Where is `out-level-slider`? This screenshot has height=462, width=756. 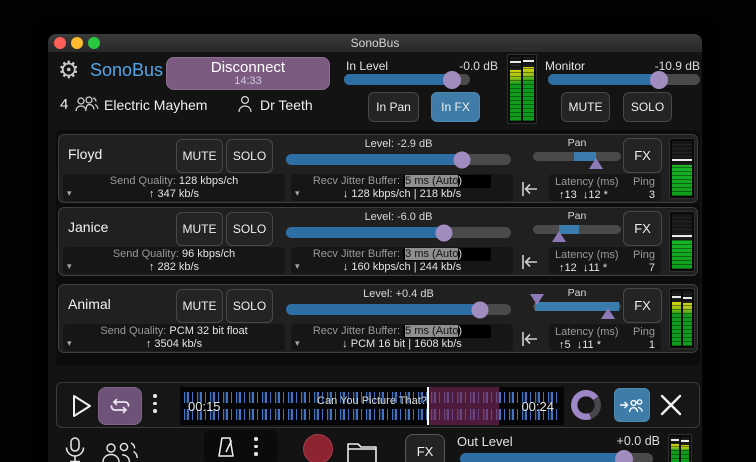 out-level-slider is located at coordinates (556, 456).